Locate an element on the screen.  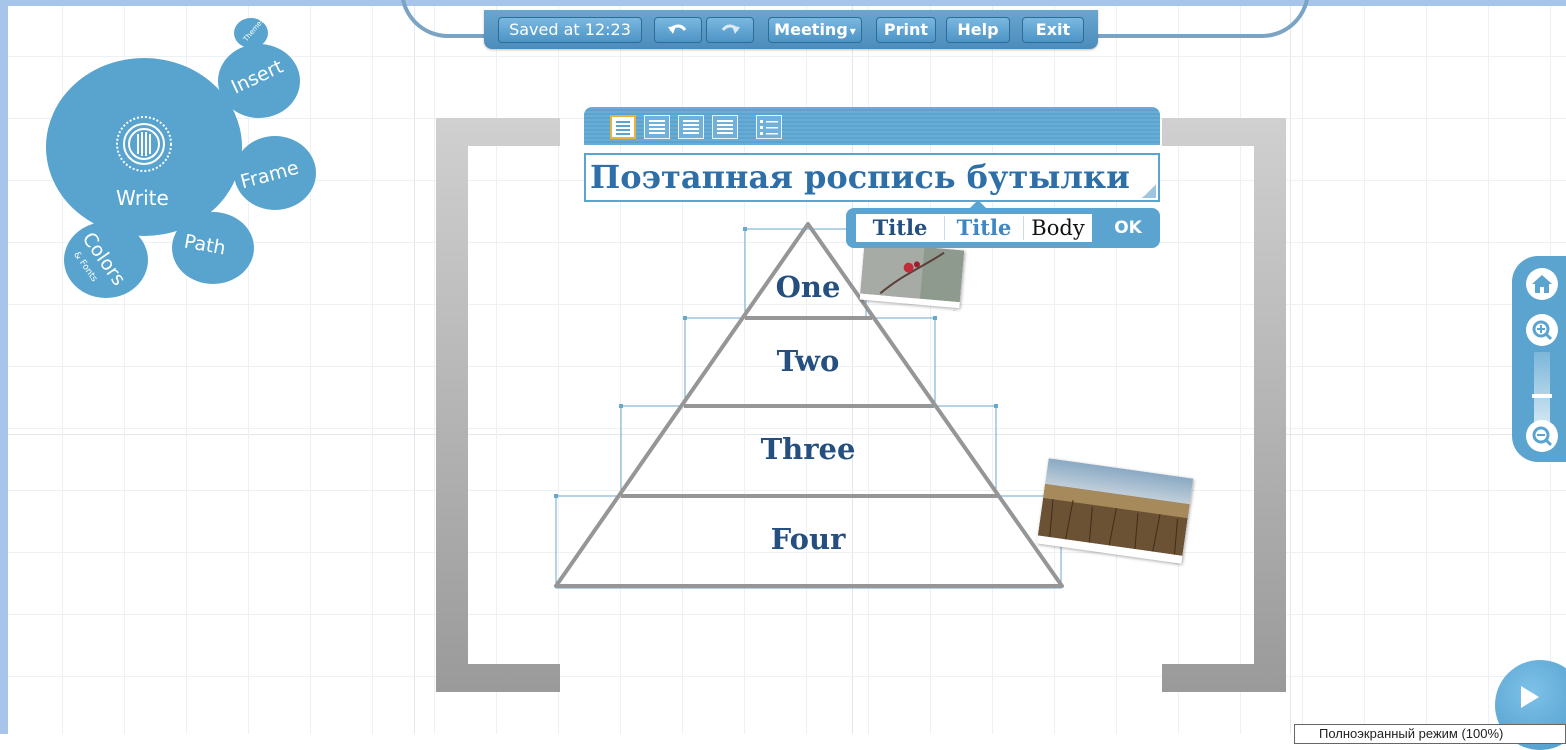
help-button: Help is located at coordinates (978, 30).